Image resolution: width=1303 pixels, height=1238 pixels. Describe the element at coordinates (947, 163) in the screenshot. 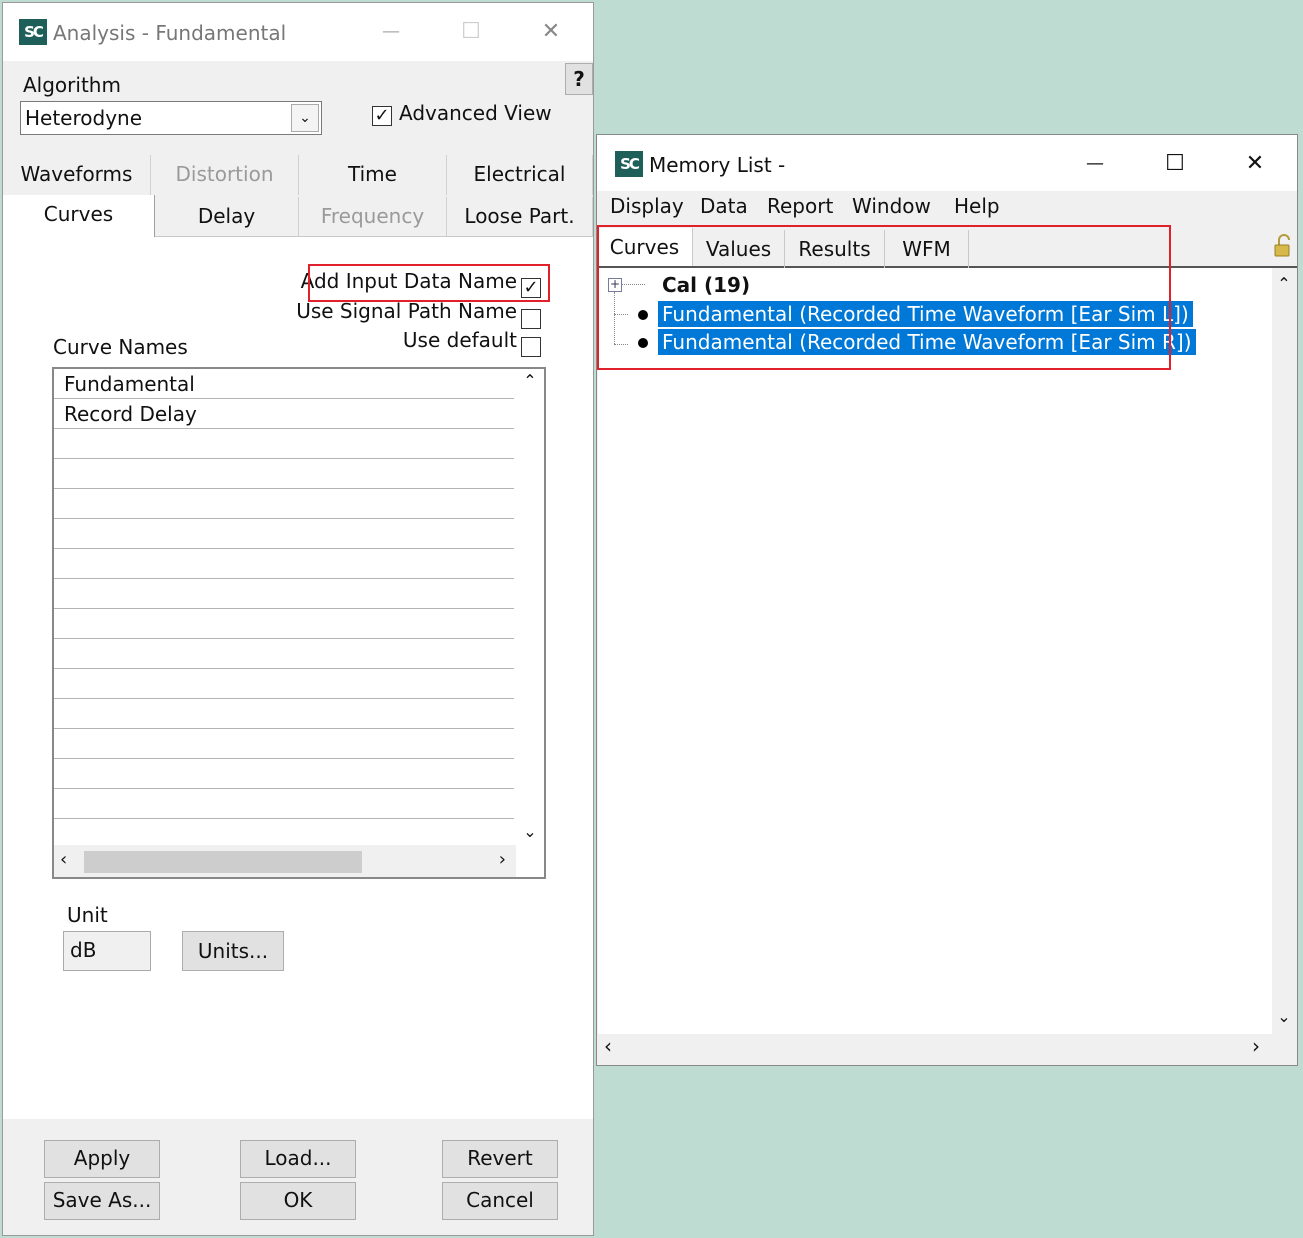

I see `memory-titlebar: SC Memory List - — ☐ ✕` at that location.